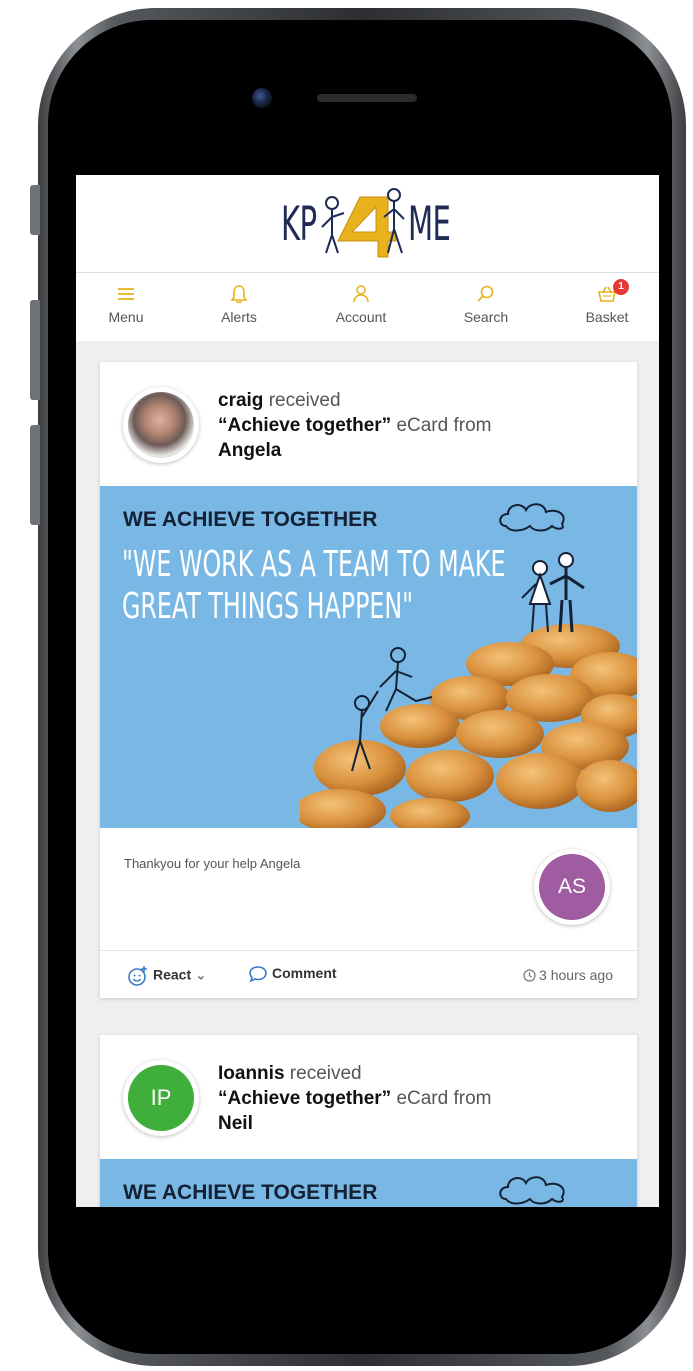 Image resolution: width=693 pixels, height=1371 pixels. Describe the element at coordinates (368, 974) in the screenshot. I see `post-action-bar: React ⌄ Comment 3 hours ago` at that location.